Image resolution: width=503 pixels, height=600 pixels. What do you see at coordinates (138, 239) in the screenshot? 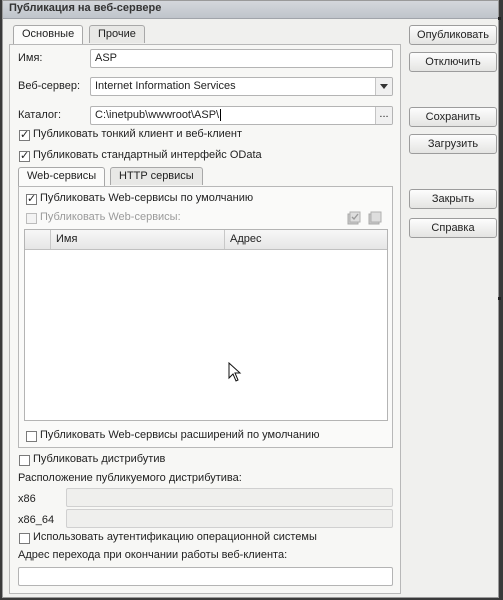
I see `header-name: Имя` at bounding box center [138, 239].